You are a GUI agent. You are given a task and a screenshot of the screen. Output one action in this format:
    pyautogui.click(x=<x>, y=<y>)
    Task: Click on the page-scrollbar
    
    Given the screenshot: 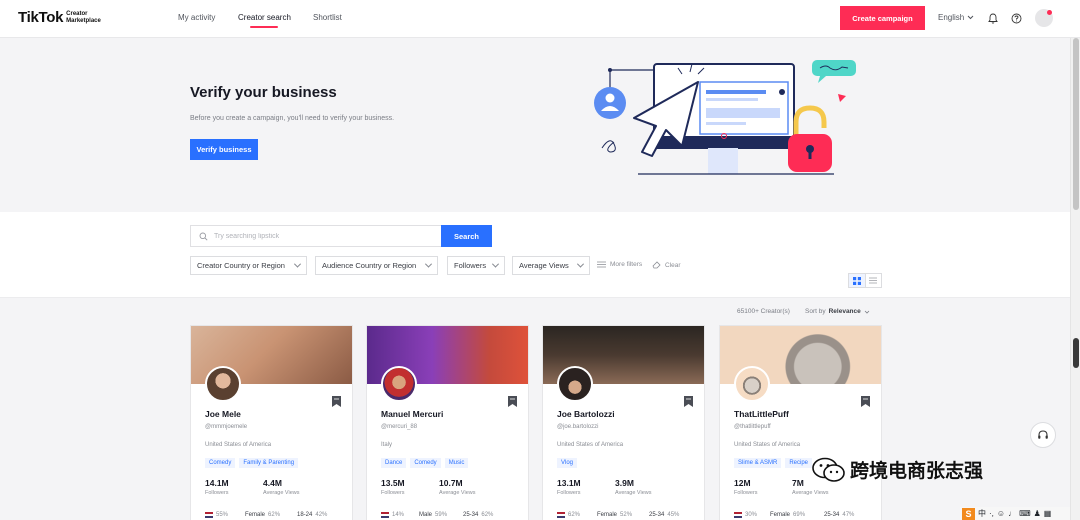 What is the action you would take?
    pyautogui.click(x=1075, y=279)
    